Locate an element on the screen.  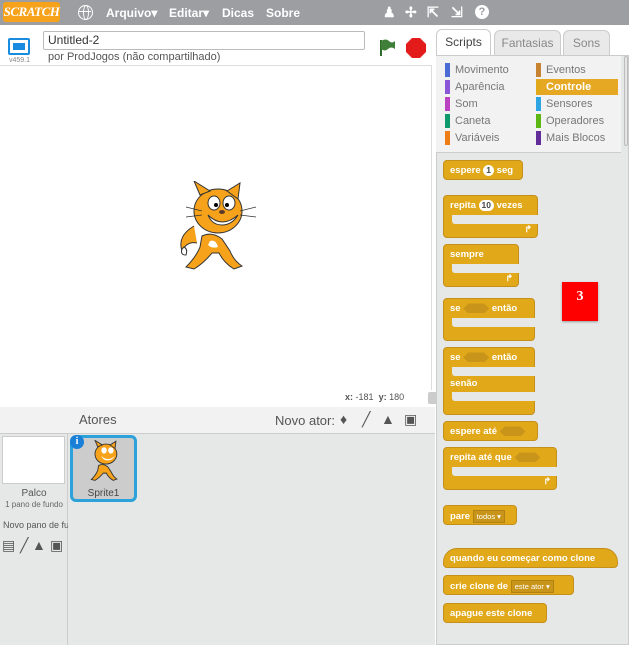
block-create-clone: crie clone de este ator ▾ is located at coordinates (508, 585).